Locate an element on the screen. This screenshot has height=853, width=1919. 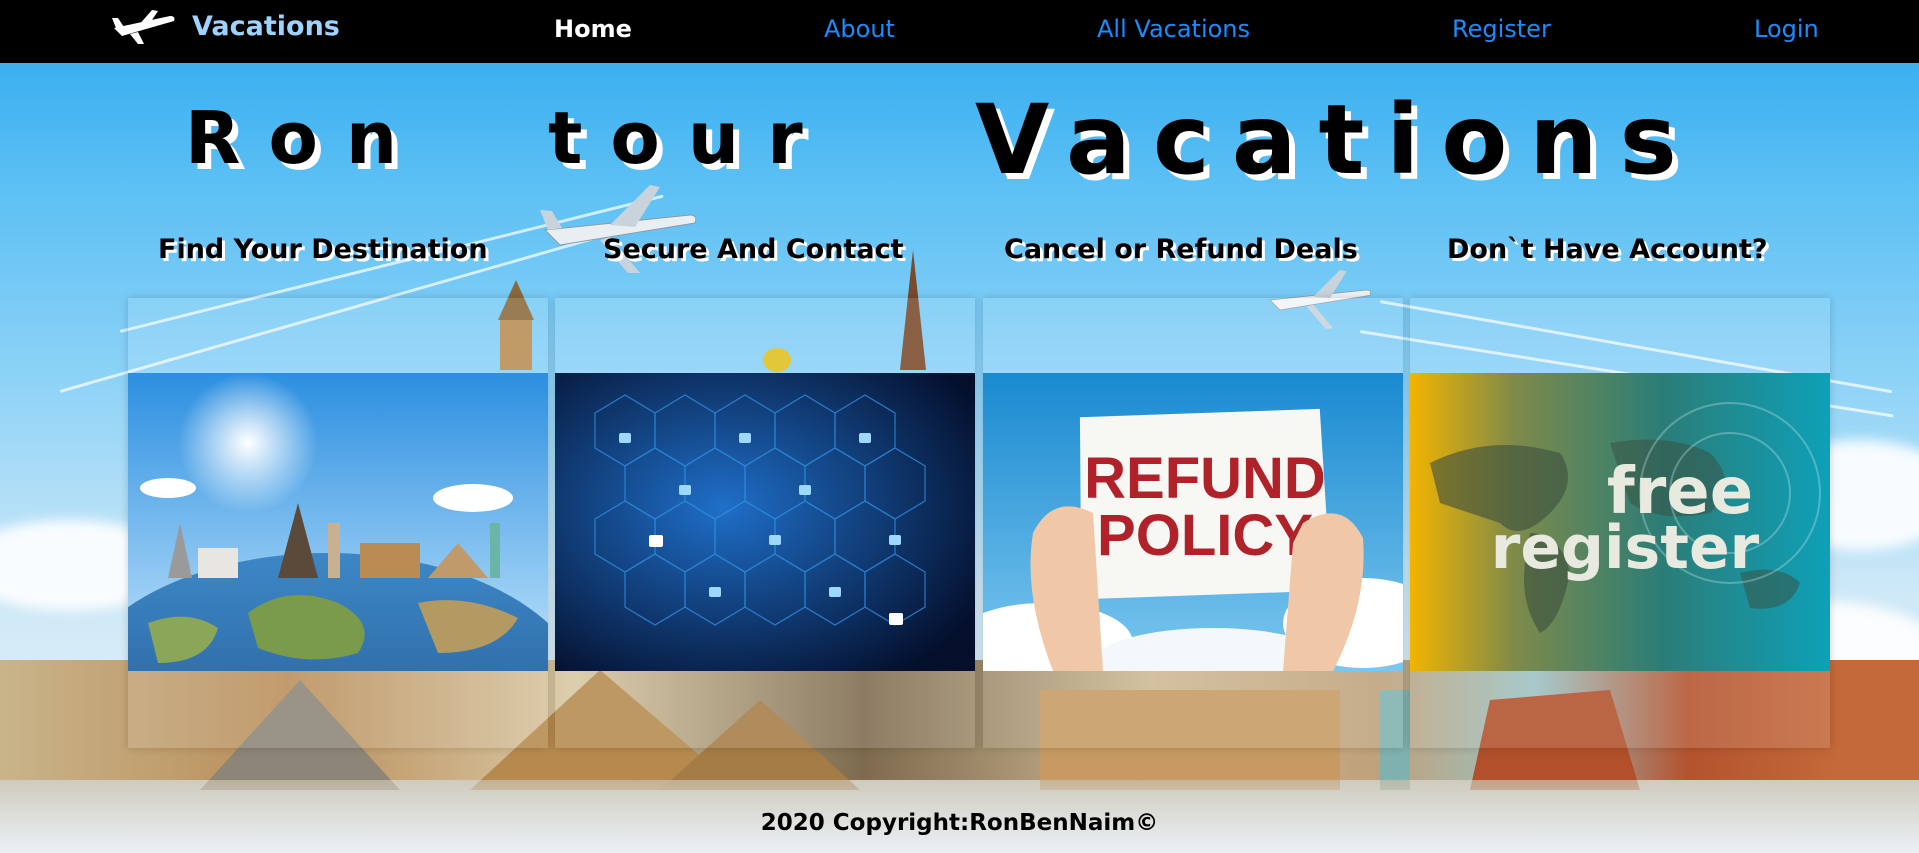
free-register-world-map-image: free register is located at coordinates (1620, 522).